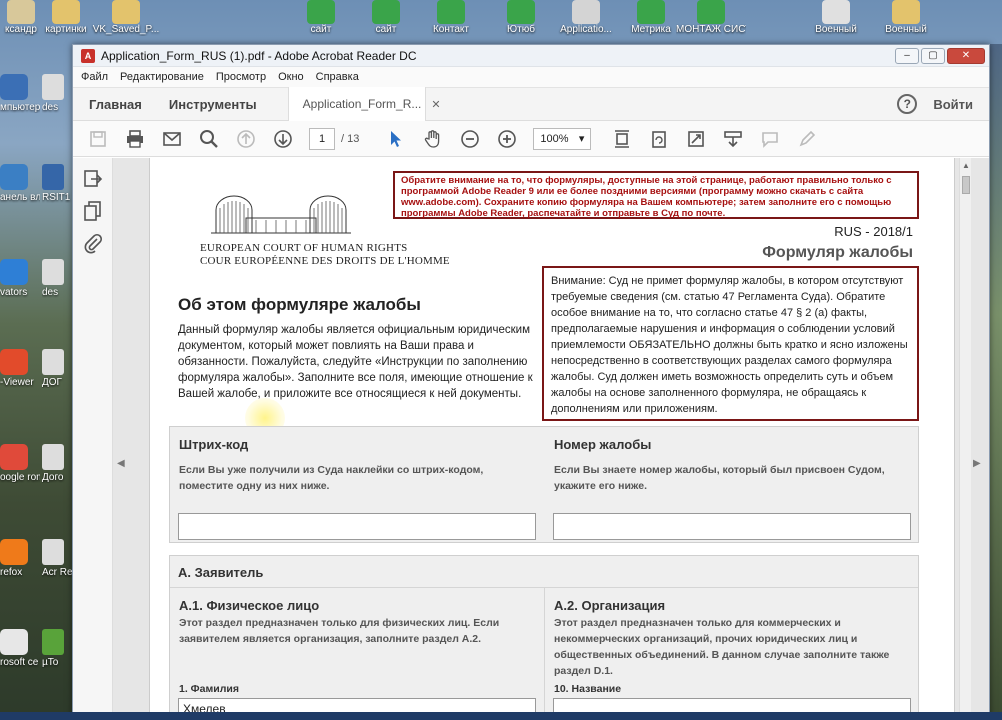  Describe the element at coordinates (210, 104) in the screenshot. I see `tab-tools: Инструменты` at that location.